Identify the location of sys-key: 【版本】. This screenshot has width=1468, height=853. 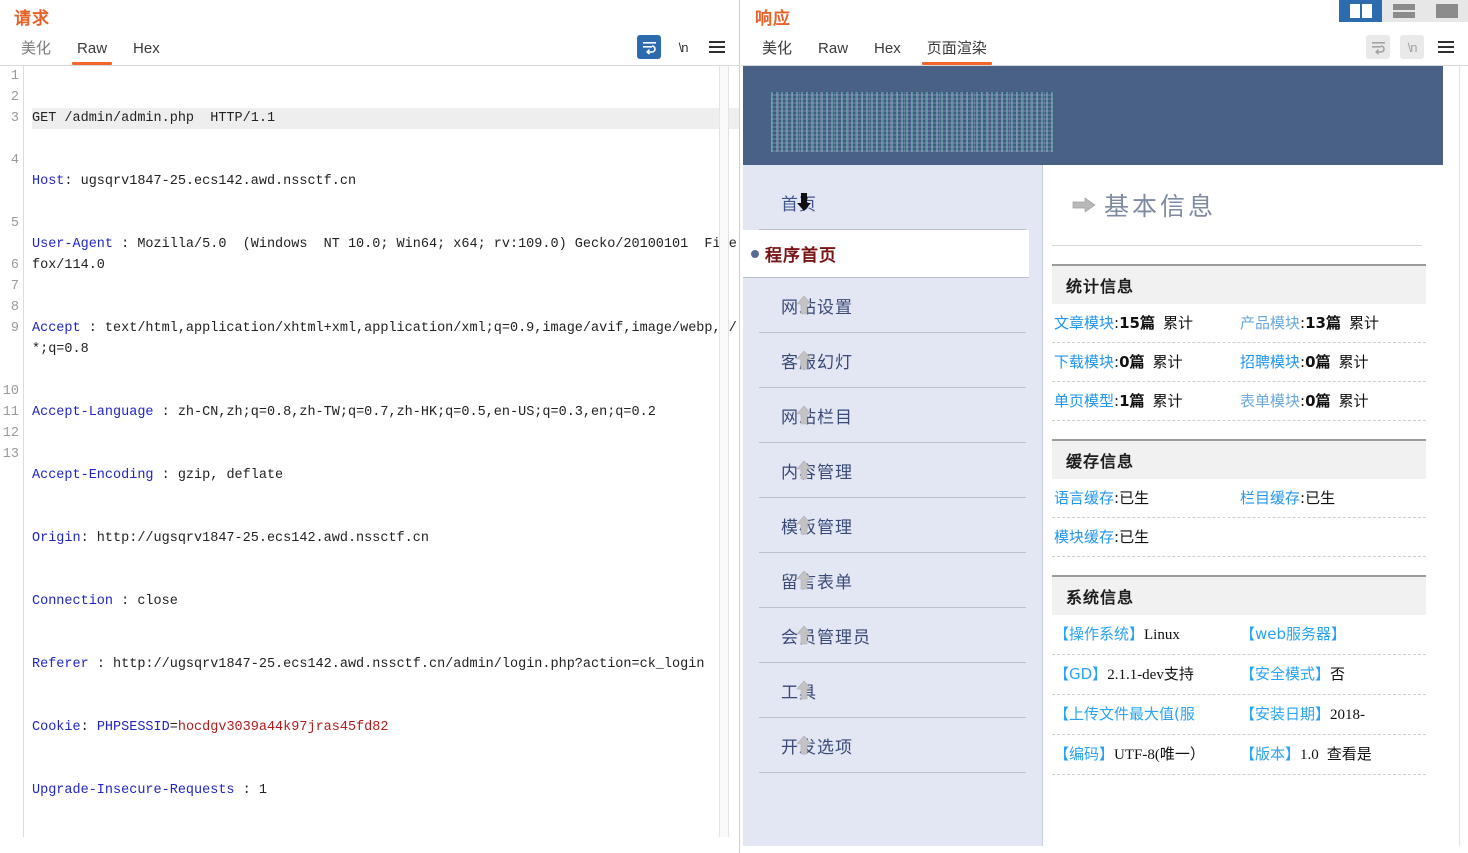
(1270, 754).